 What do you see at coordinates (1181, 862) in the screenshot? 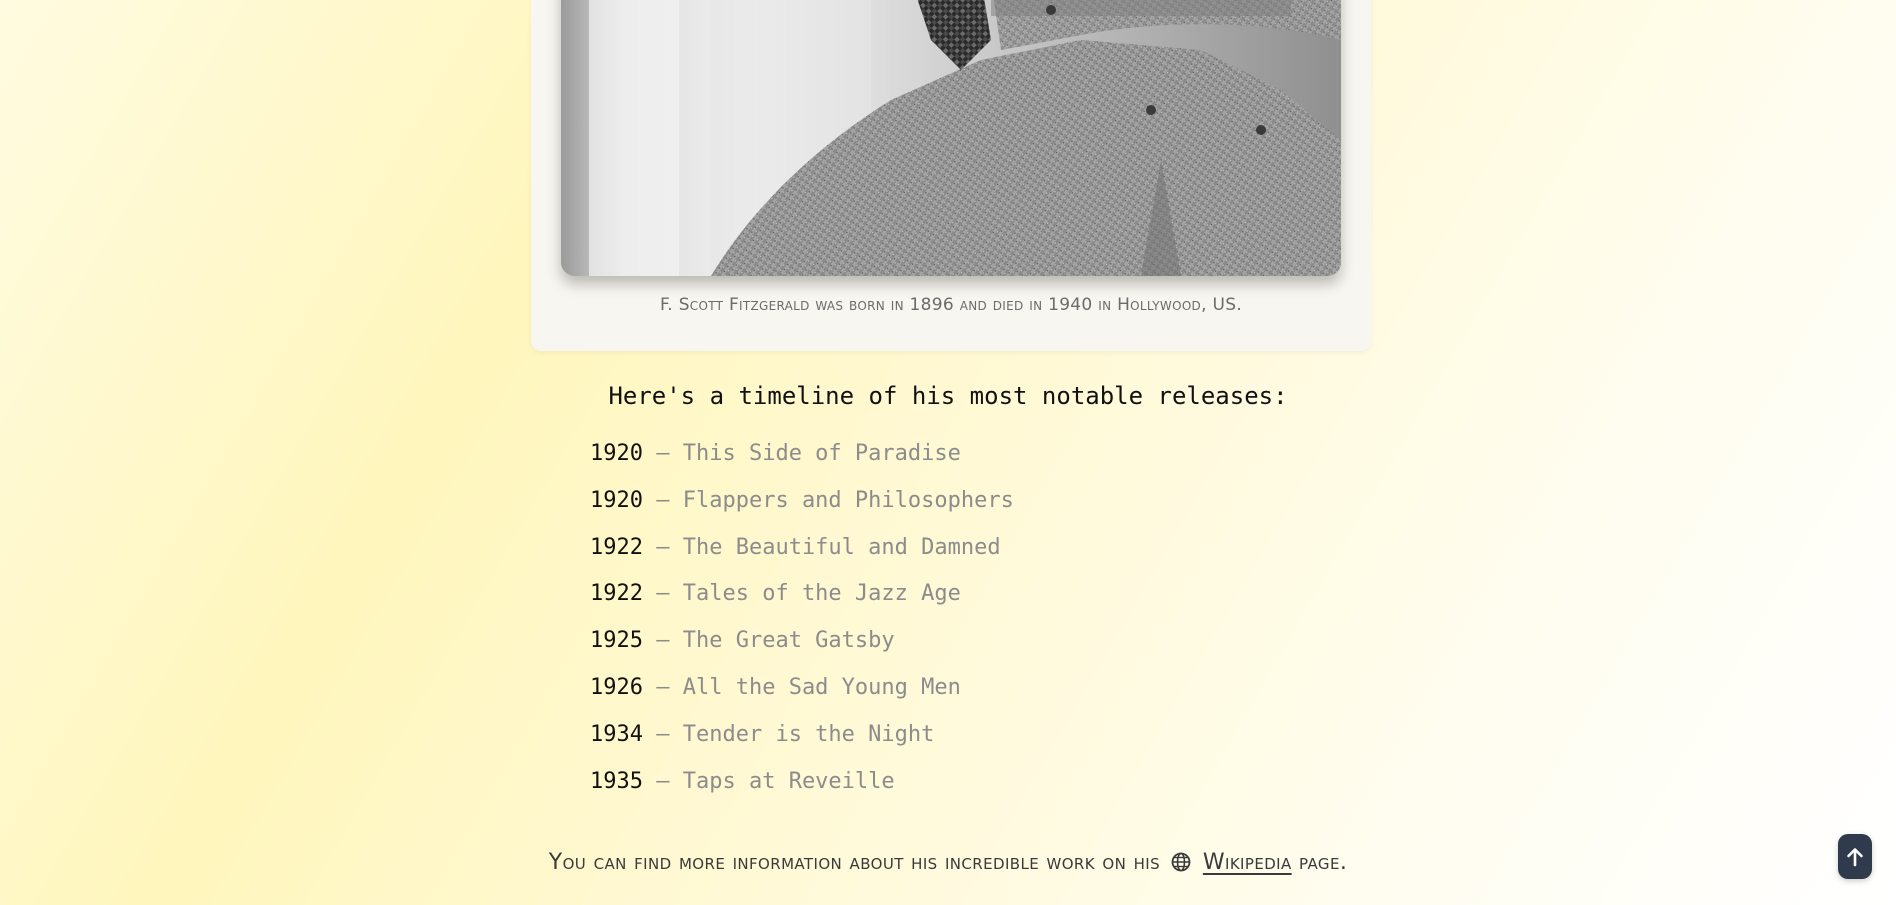
I see `globe-icon` at bounding box center [1181, 862].